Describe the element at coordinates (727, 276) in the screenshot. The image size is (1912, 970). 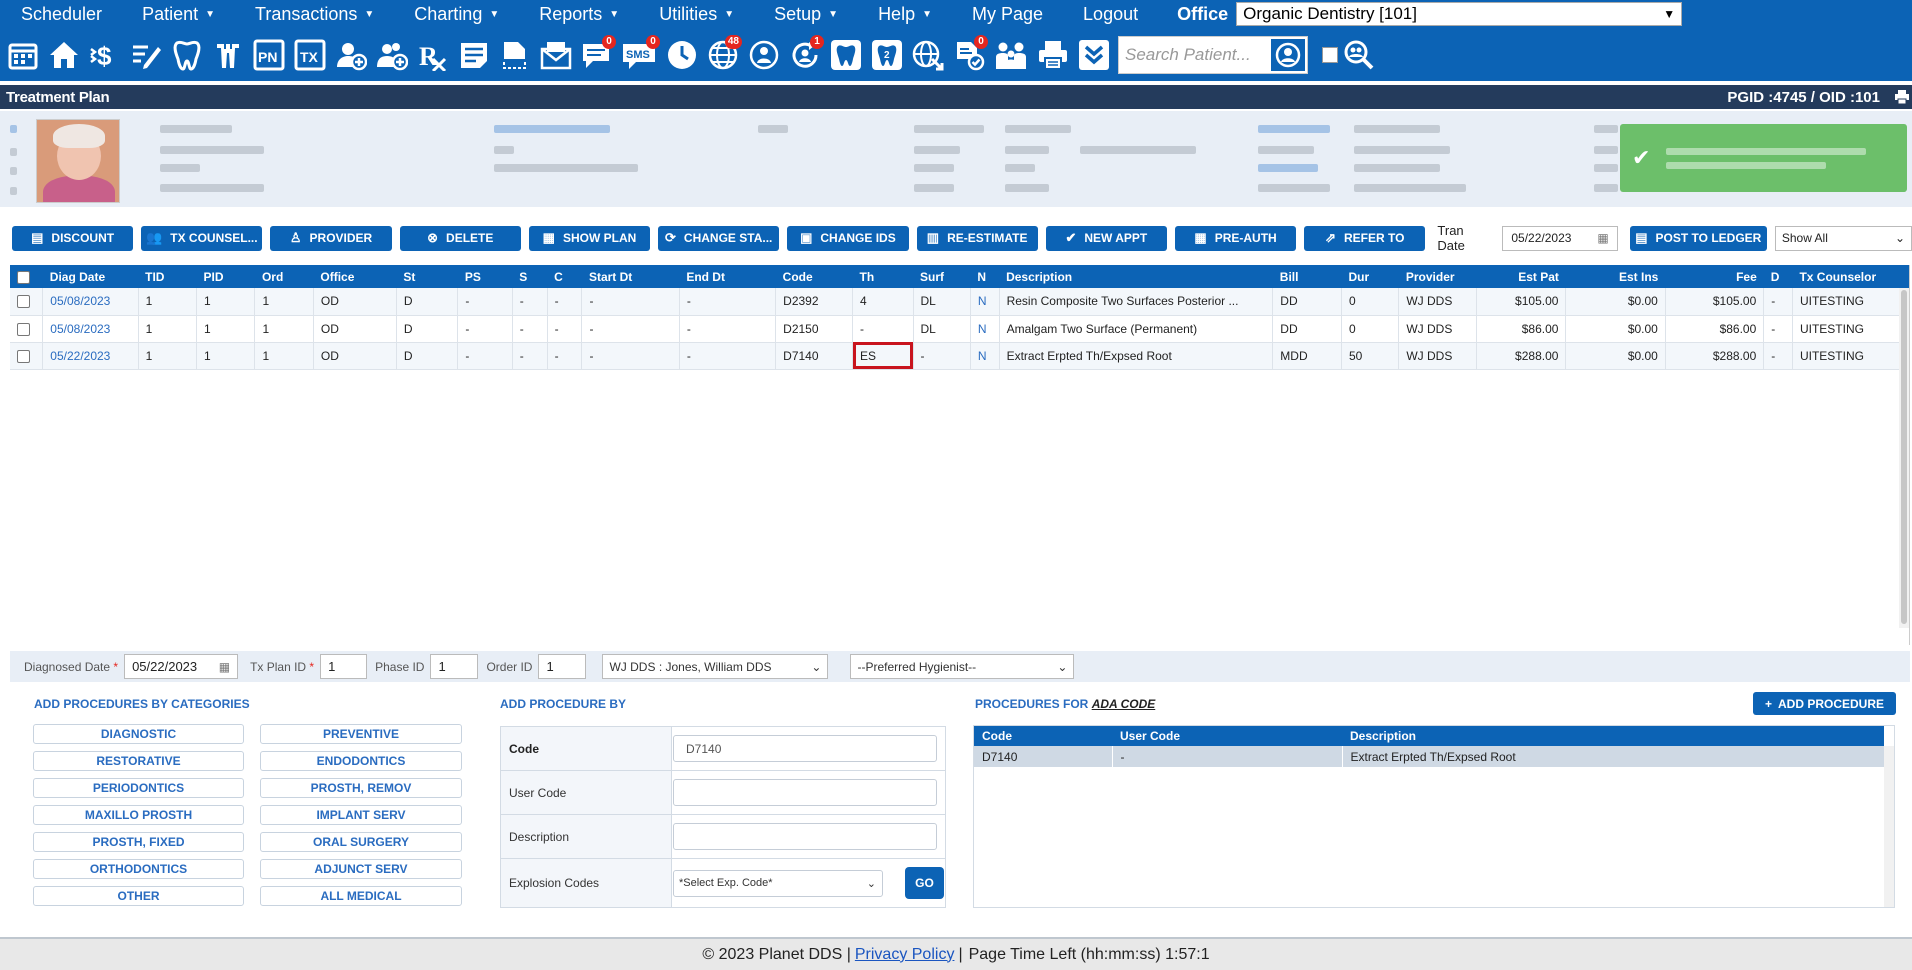
I see `column-header: End Dt` at that location.